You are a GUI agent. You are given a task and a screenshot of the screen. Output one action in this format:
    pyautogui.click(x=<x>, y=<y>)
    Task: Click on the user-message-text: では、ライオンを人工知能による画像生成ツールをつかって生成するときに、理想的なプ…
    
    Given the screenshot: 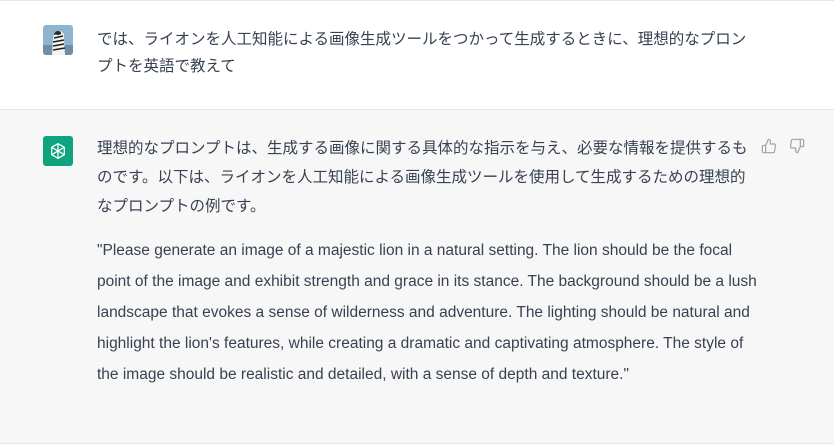 What is the action you would take?
    pyautogui.click(x=422, y=53)
    